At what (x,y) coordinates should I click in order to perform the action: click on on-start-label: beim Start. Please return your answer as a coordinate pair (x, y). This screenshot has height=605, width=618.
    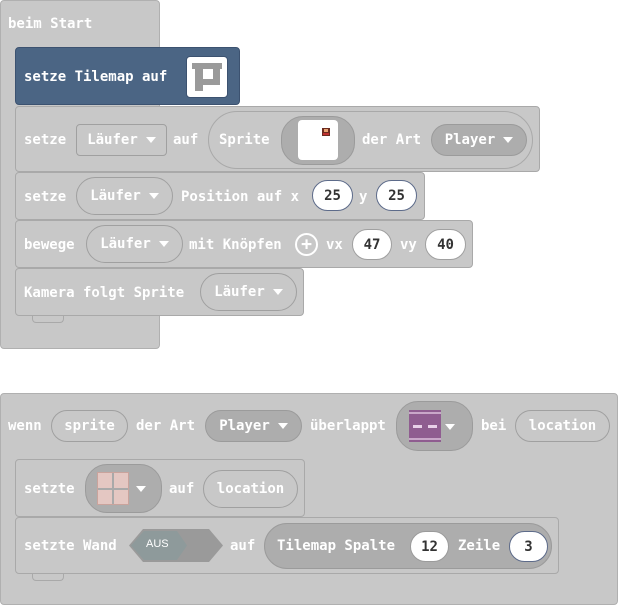
    Looking at the image, I should click on (50, 24).